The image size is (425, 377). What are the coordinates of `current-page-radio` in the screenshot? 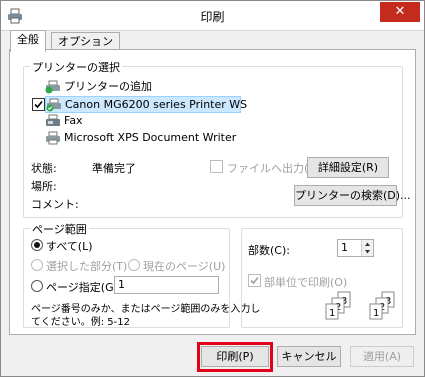 It's located at (134, 265).